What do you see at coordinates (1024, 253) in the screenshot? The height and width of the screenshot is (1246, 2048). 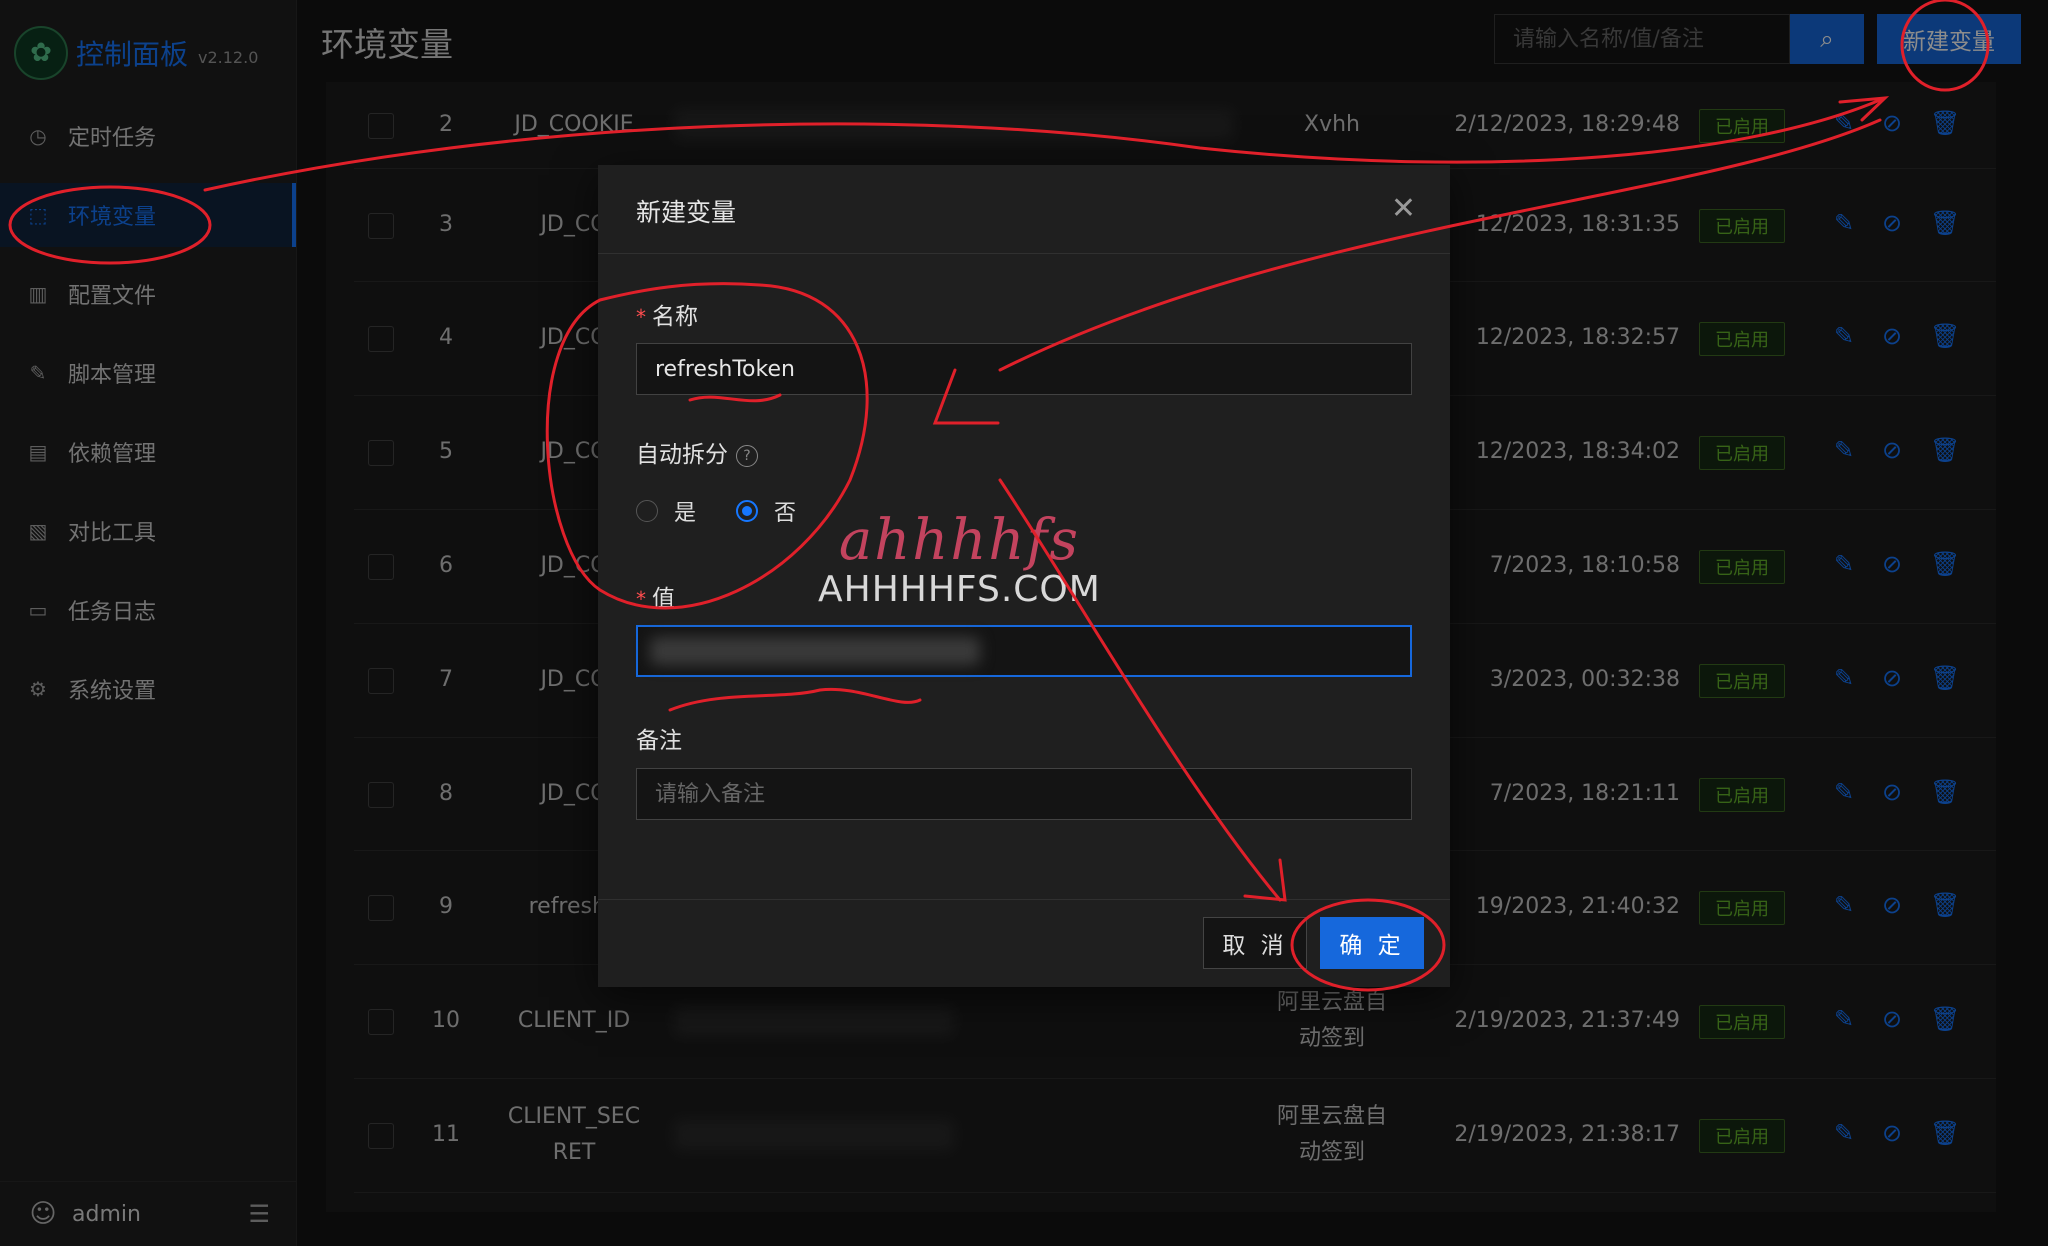 I see `modal-header-divider` at bounding box center [1024, 253].